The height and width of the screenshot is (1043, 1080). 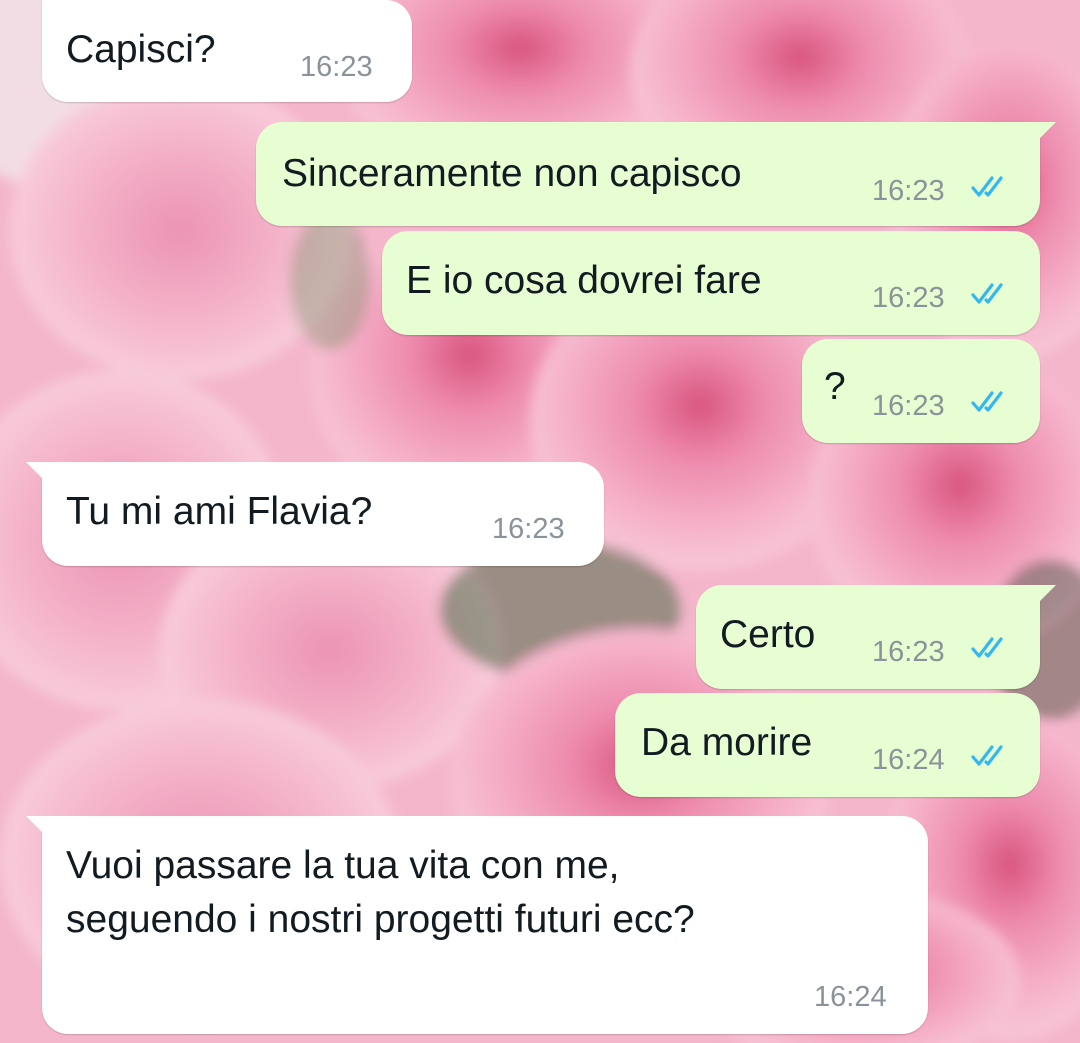 I want to click on outgoing-message-bubble: E io cosa dovrei fare 16:23, so click(x=711, y=283).